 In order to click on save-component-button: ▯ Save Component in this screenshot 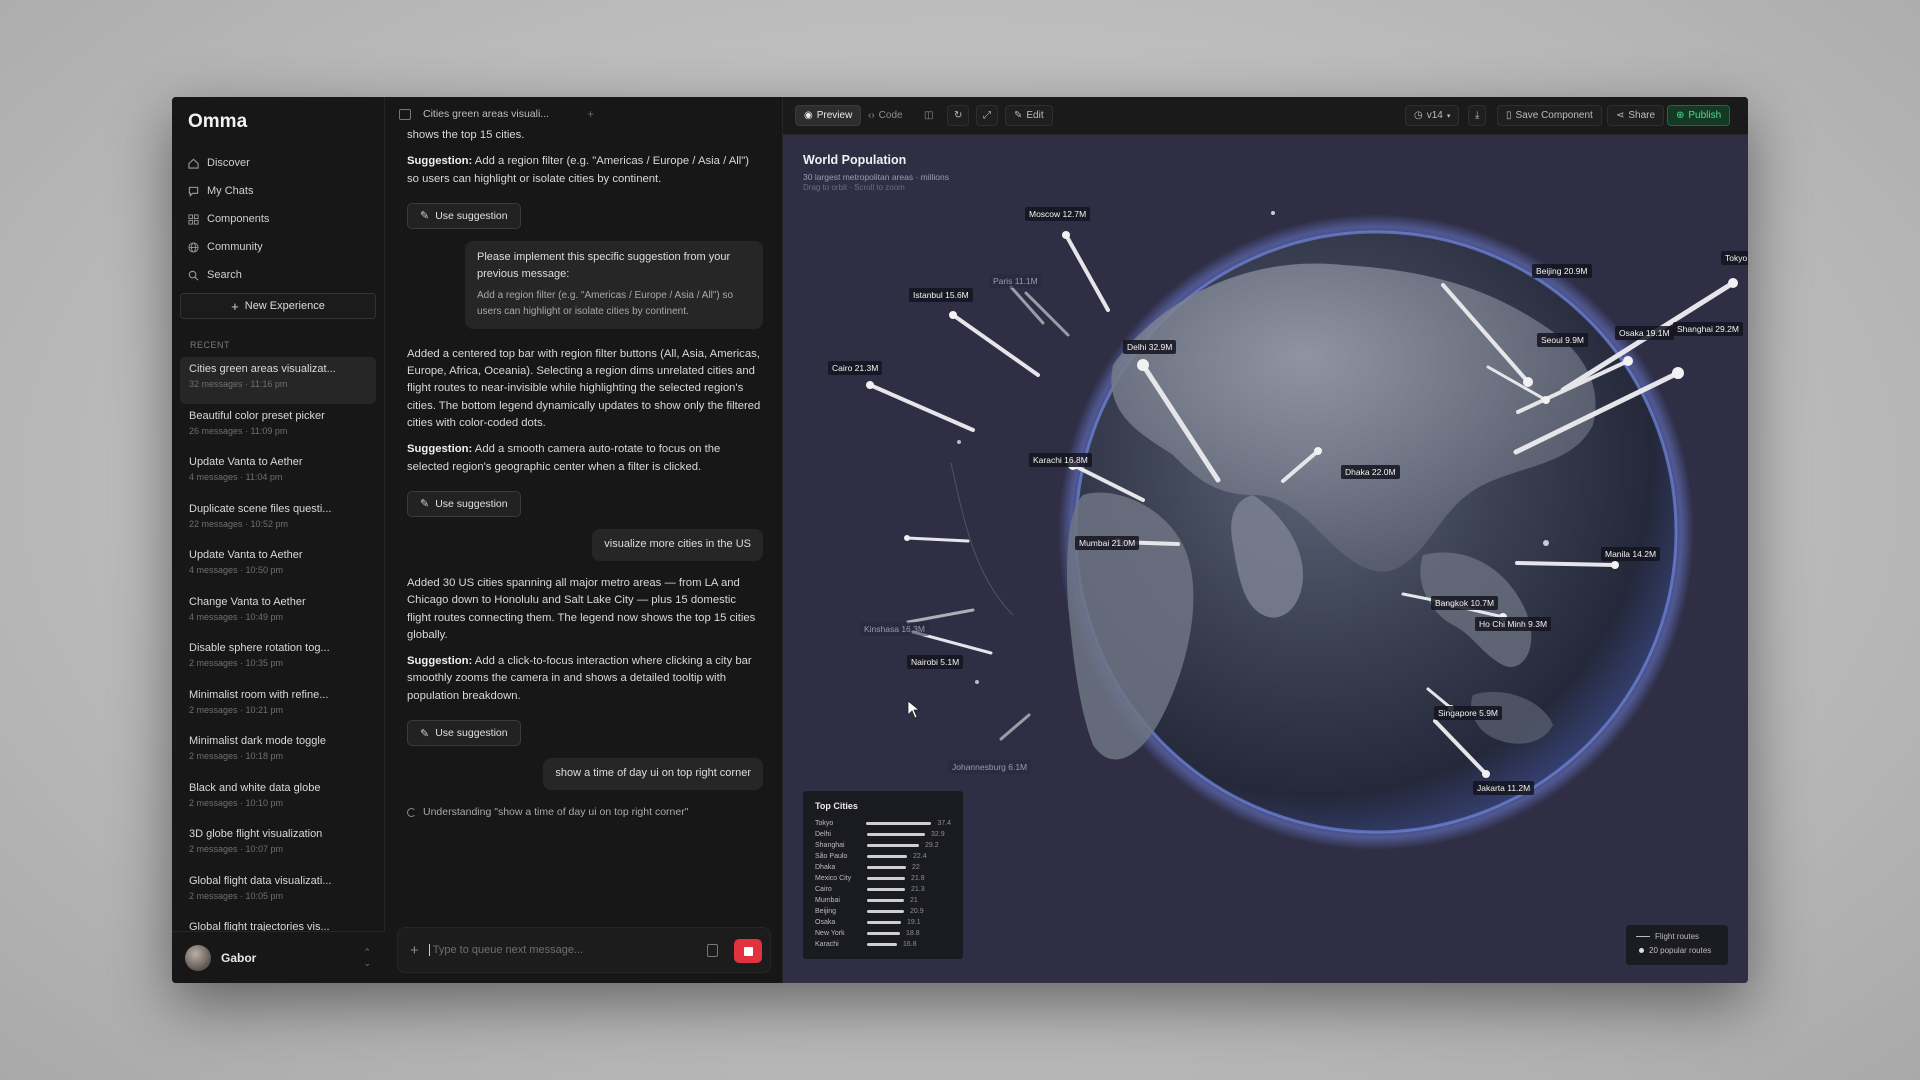, I will do `click(1549, 115)`.